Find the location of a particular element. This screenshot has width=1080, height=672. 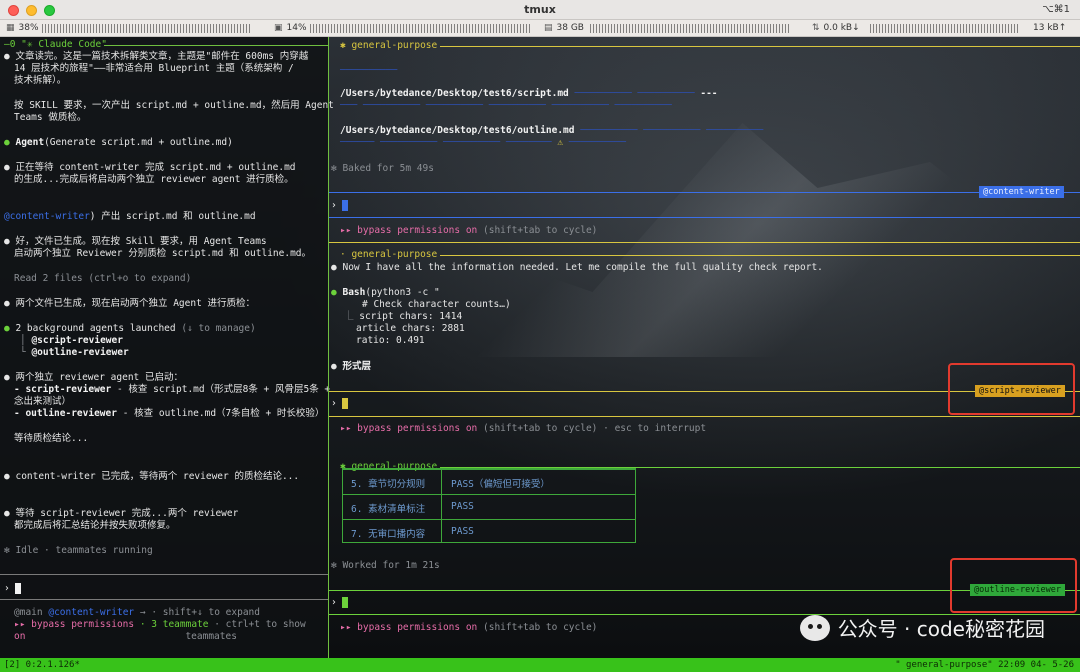

window-titlebar: tmux ⌥⌘1 is located at coordinates (540, 10).